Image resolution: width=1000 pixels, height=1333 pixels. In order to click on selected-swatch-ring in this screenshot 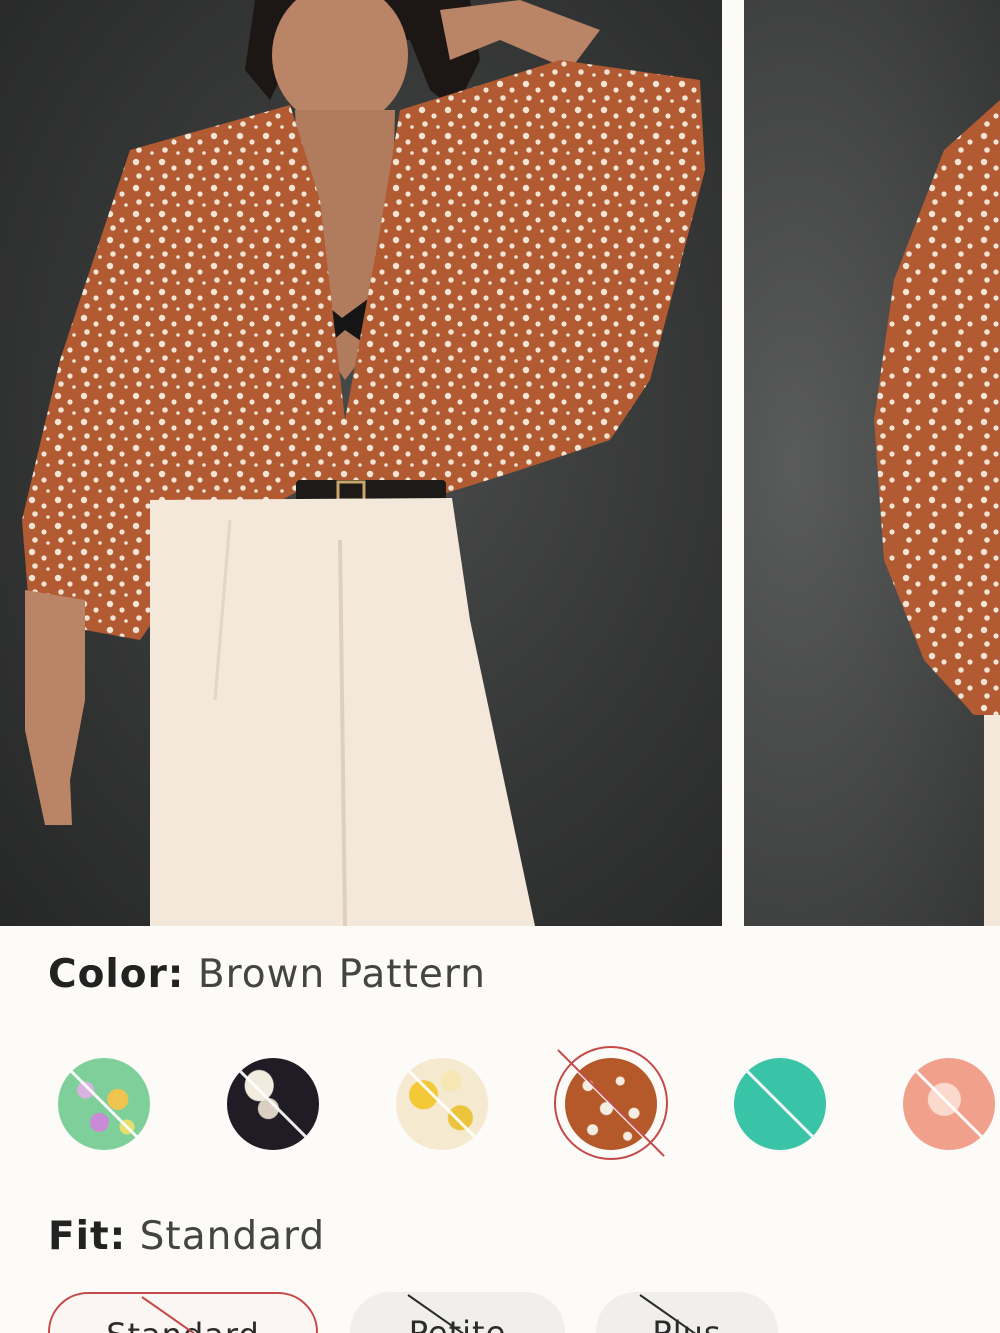, I will do `click(611, 1103)`.